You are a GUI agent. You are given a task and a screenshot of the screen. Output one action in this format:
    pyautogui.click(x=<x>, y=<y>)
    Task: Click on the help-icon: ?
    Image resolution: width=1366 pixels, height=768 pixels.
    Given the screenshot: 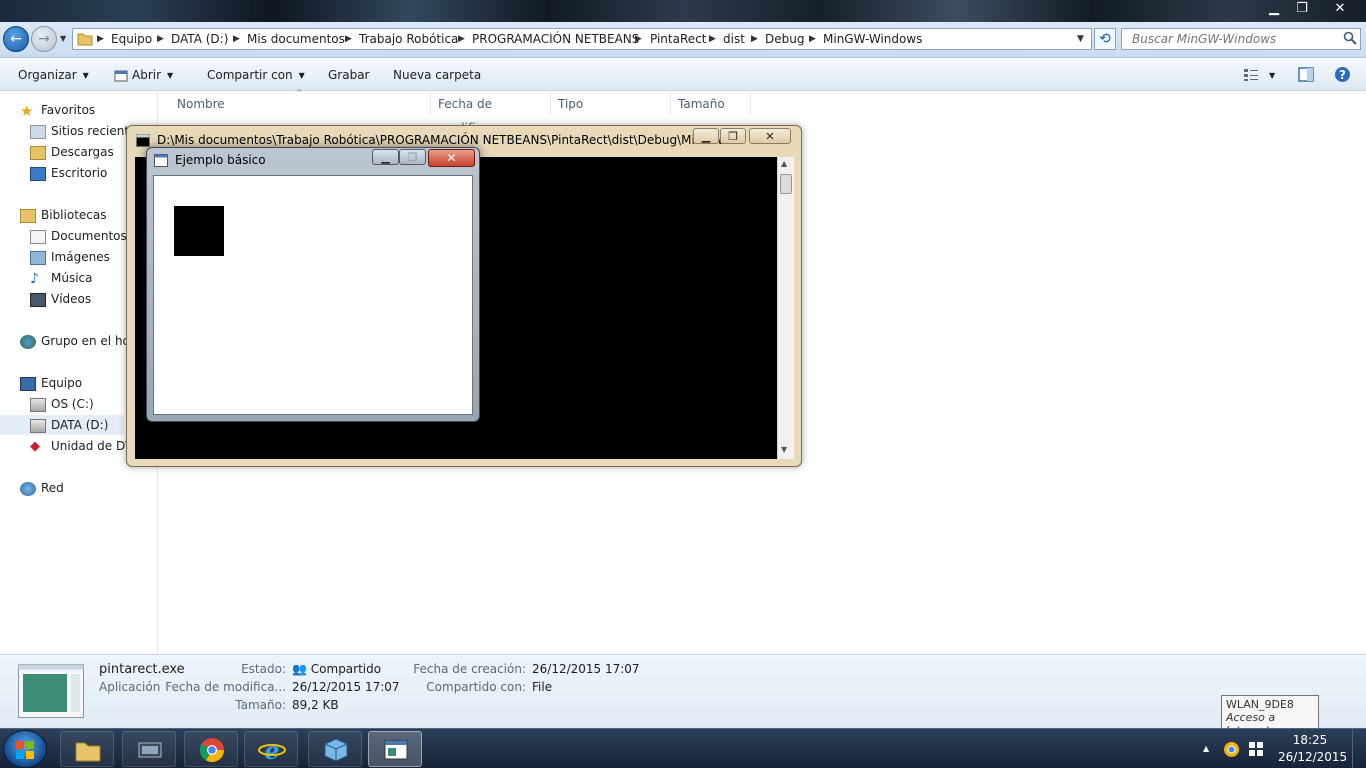 What is the action you would take?
    pyautogui.click(x=1342, y=74)
    